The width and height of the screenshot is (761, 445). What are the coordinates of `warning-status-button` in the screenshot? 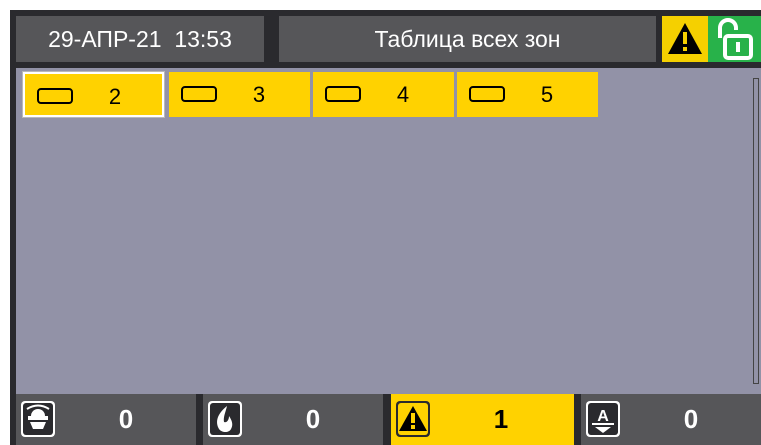 It's located at (685, 39).